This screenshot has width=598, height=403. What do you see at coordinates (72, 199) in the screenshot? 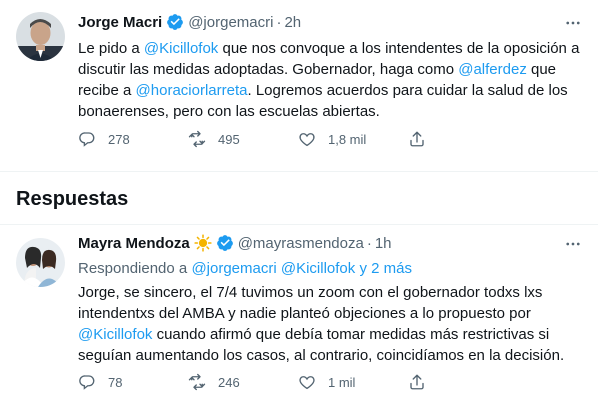
I see `responses-heading: Respuestas` at bounding box center [72, 199].